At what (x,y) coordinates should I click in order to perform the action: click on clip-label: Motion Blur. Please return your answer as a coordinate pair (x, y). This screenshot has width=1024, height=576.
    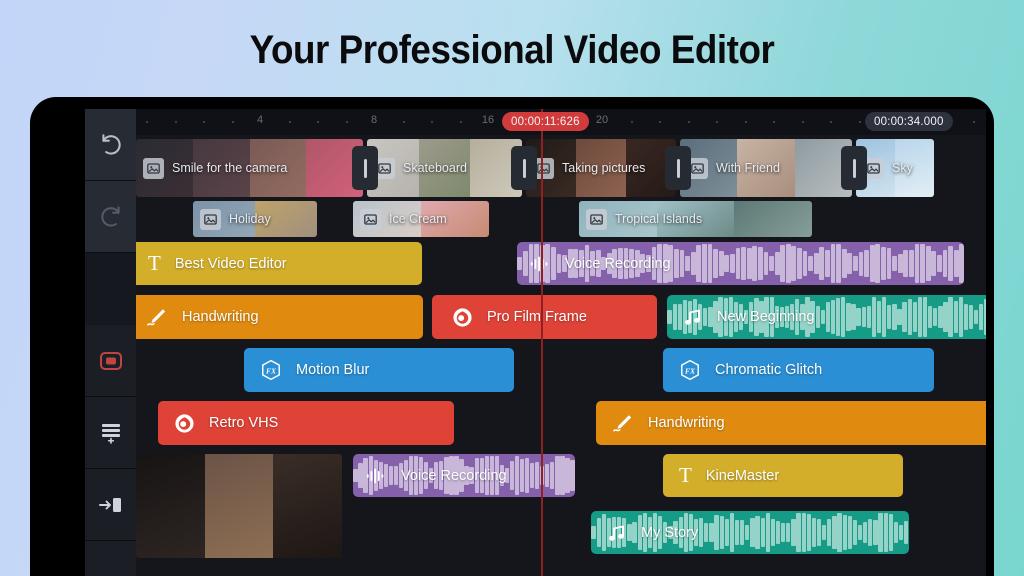
    Looking at the image, I should click on (333, 370).